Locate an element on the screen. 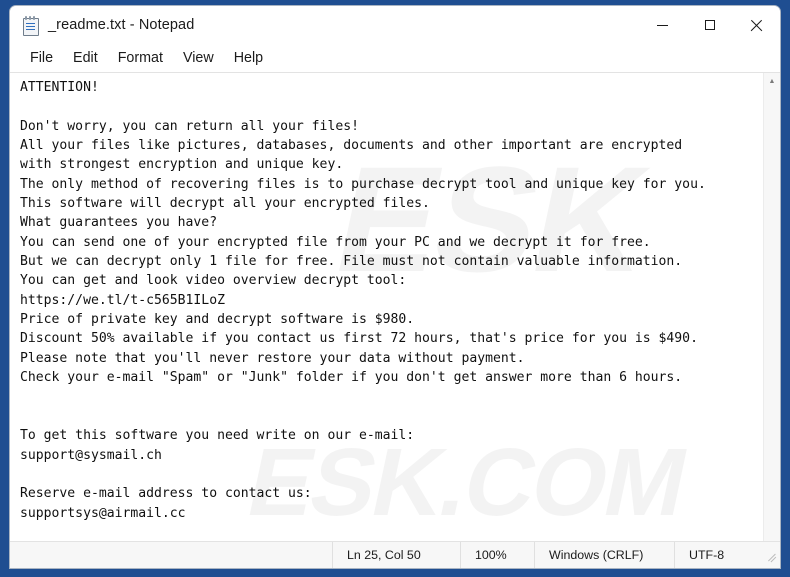 Image resolution: width=790 pixels, height=577 pixels. menu-item-format: Format is located at coordinates (140, 58).